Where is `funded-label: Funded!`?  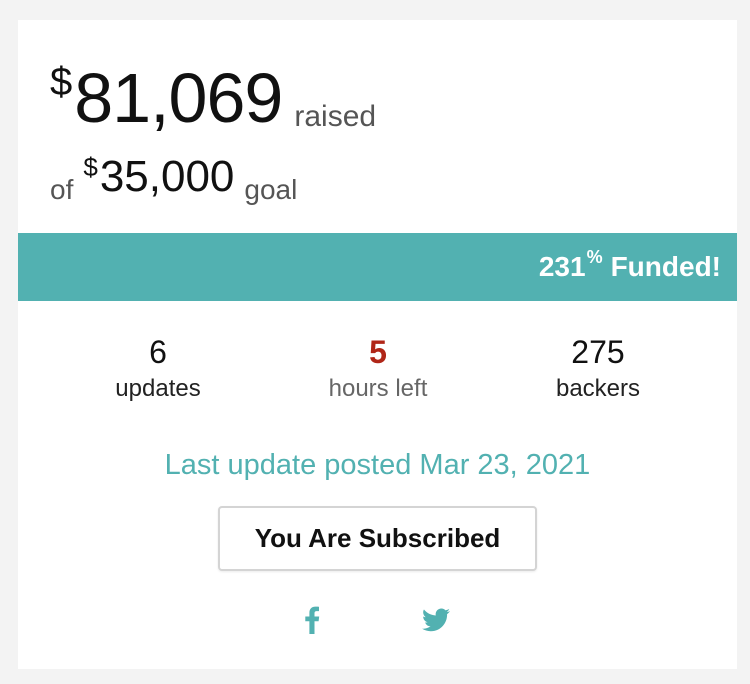
funded-label: Funded! is located at coordinates (665, 266).